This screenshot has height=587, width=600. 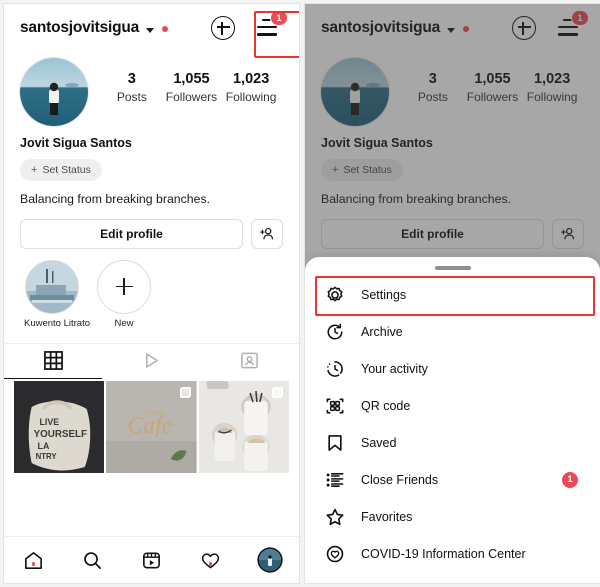 I want to click on tagged-person-icon, so click(x=250, y=360).